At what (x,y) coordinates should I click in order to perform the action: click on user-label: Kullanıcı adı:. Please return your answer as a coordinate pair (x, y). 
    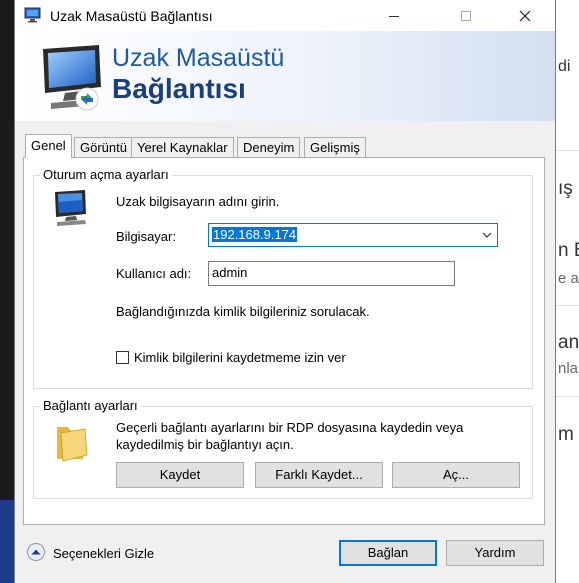
    Looking at the image, I should click on (154, 273).